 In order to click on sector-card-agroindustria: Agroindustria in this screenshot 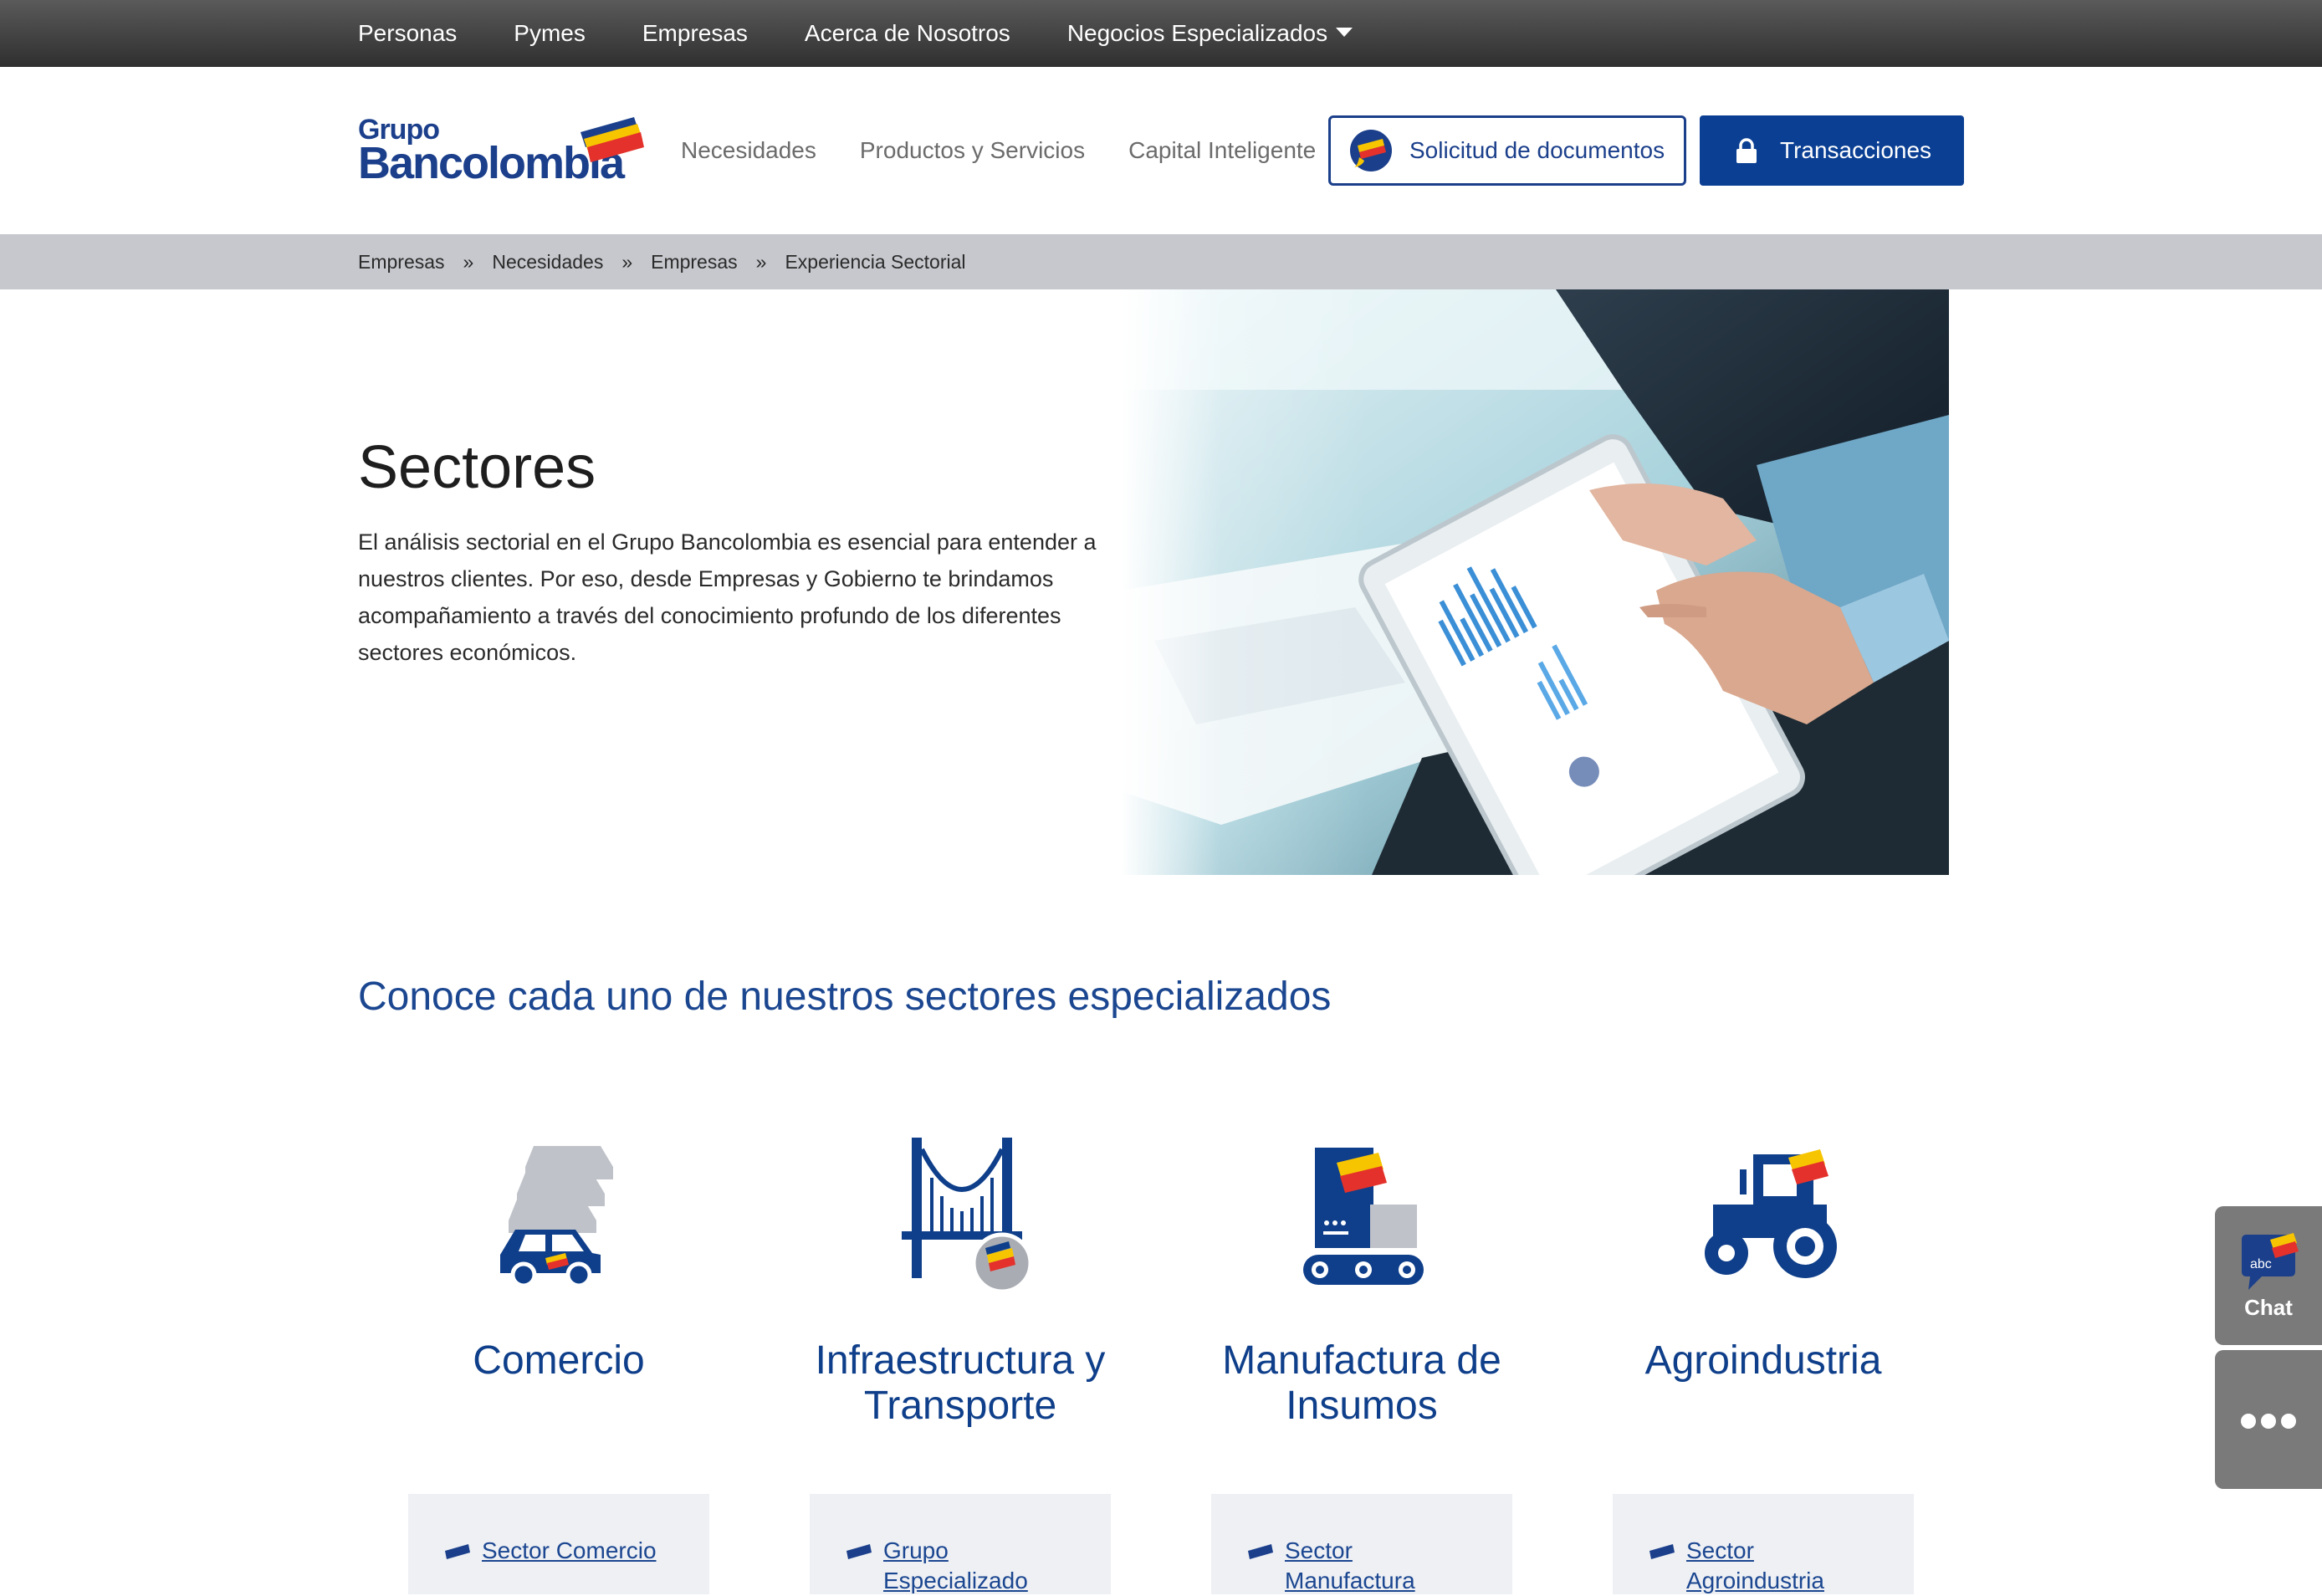, I will do `click(1763, 1256)`.